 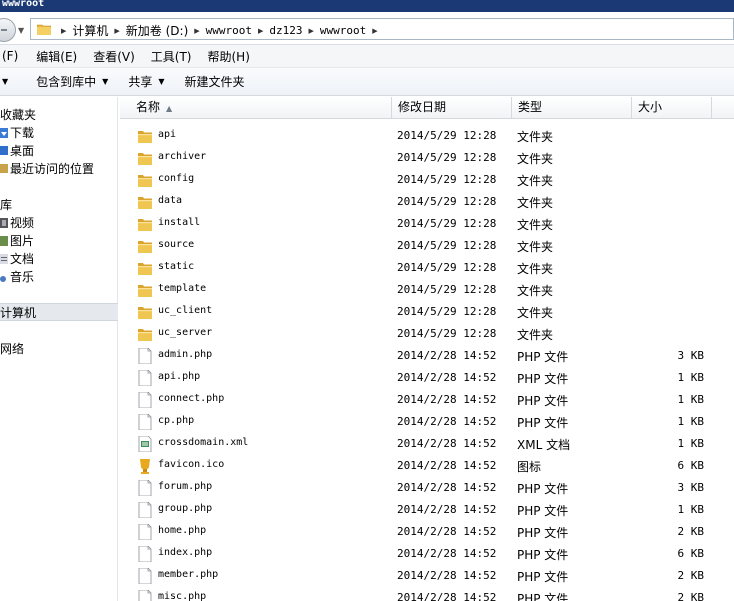 I want to click on nav-libraries: 库, so click(x=59, y=204).